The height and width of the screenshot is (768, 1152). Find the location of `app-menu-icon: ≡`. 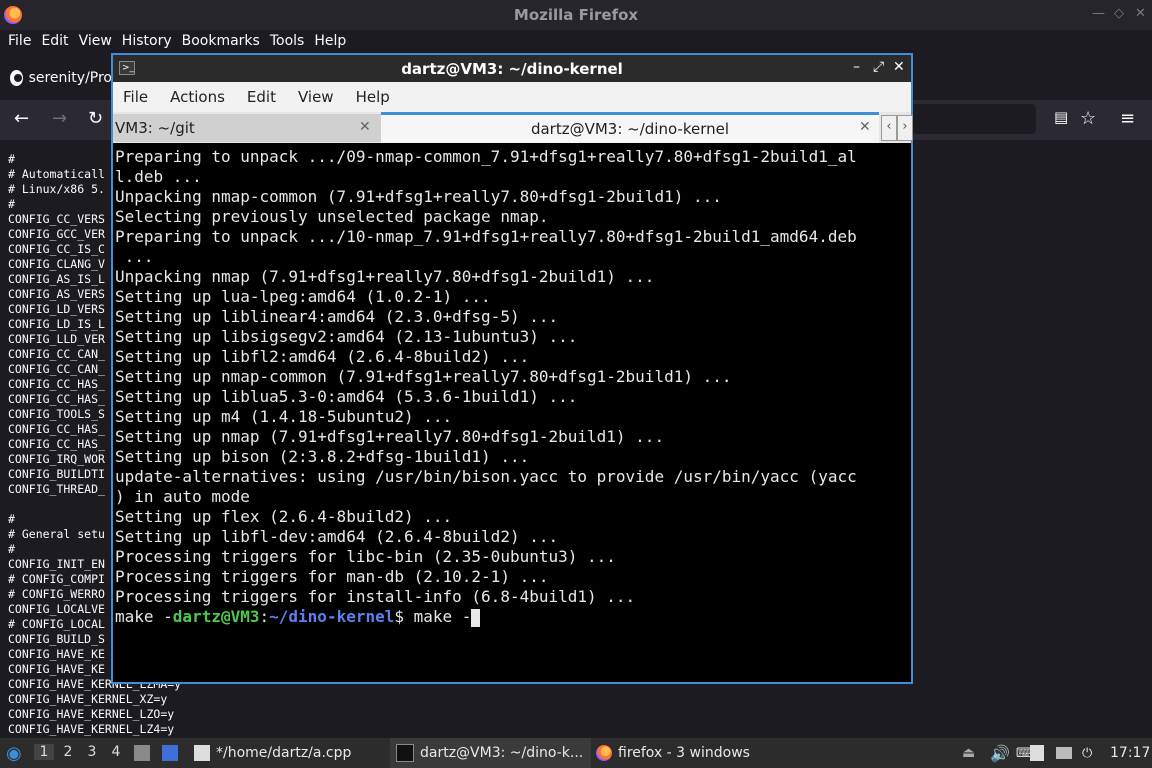

app-menu-icon: ≡ is located at coordinates (1127, 118).